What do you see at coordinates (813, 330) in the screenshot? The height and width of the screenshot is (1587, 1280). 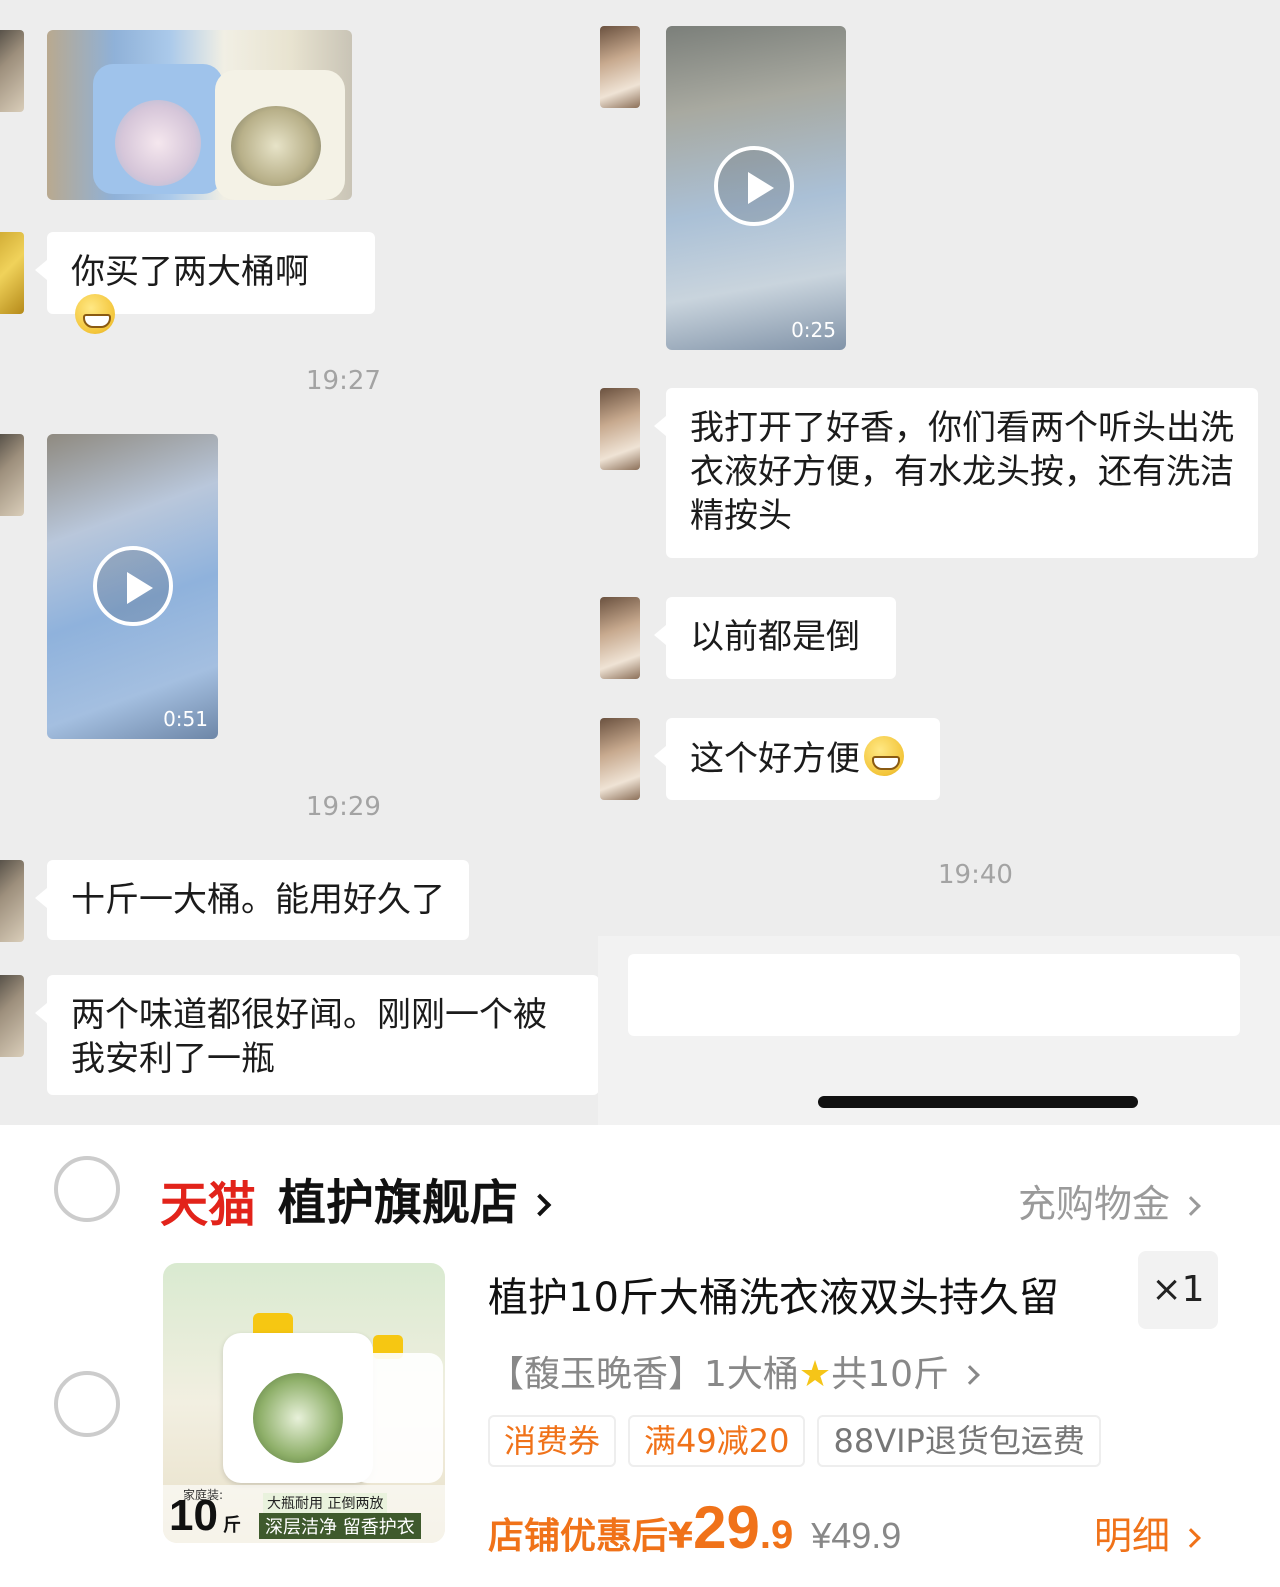 I see `video-duration: 0:25` at bounding box center [813, 330].